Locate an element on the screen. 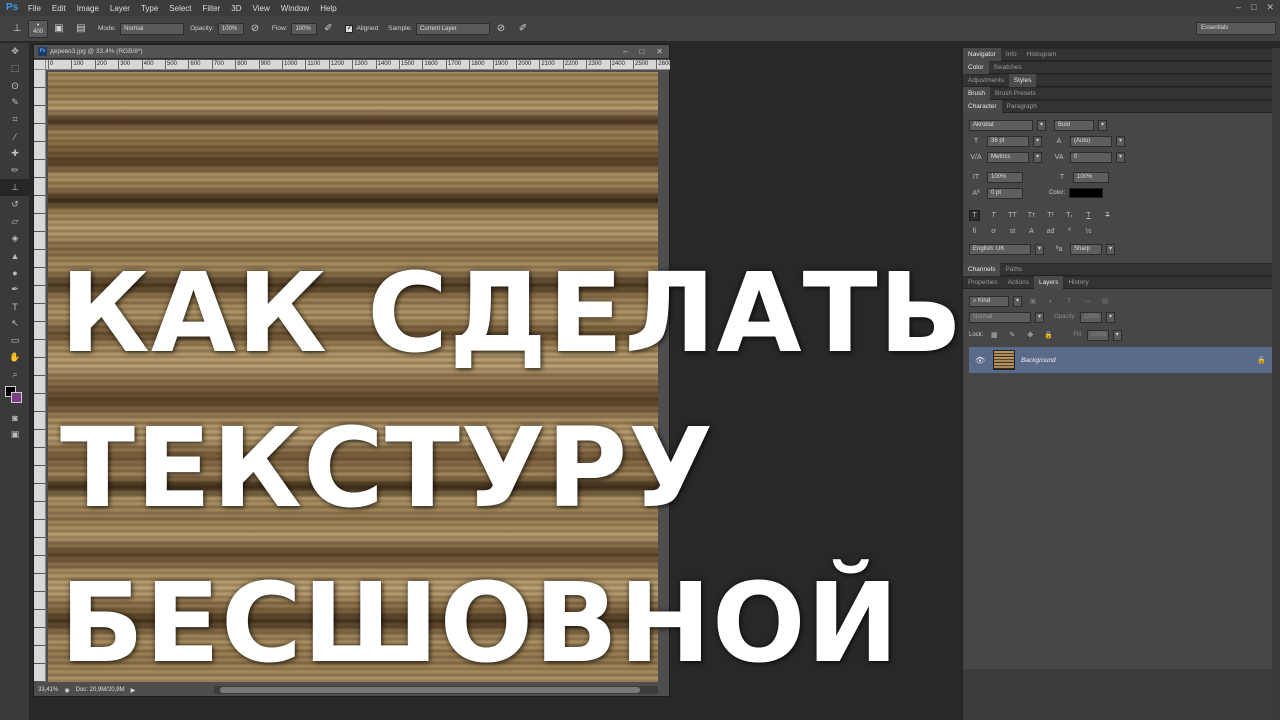 This screenshot has height=720, width=1280. layer-name: Background is located at coordinates (1136, 360).